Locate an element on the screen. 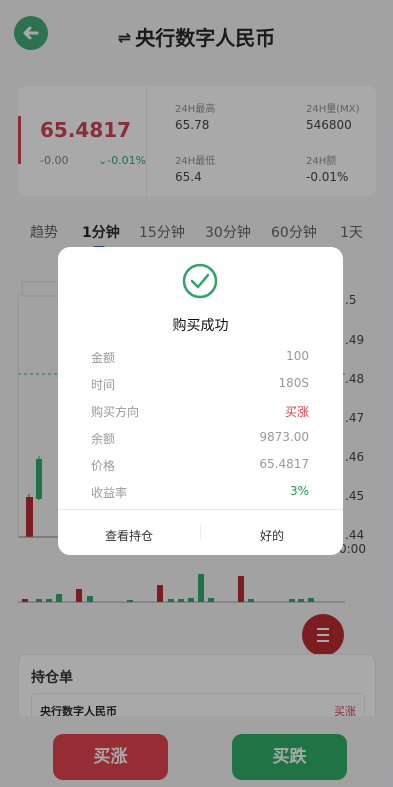  dialog-title: 购买成功 is located at coordinates (200, 326).